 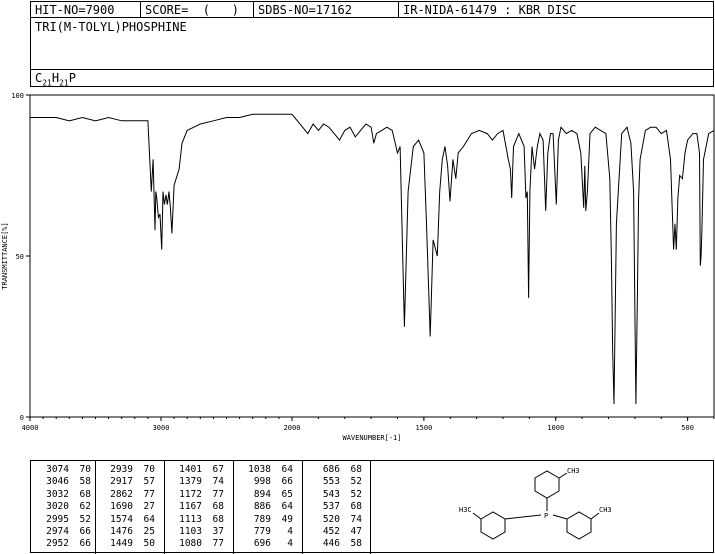 What do you see at coordinates (57, 519) in the screenshot?
I see `peak-wavenumber: 2995` at bounding box center [57, 519].